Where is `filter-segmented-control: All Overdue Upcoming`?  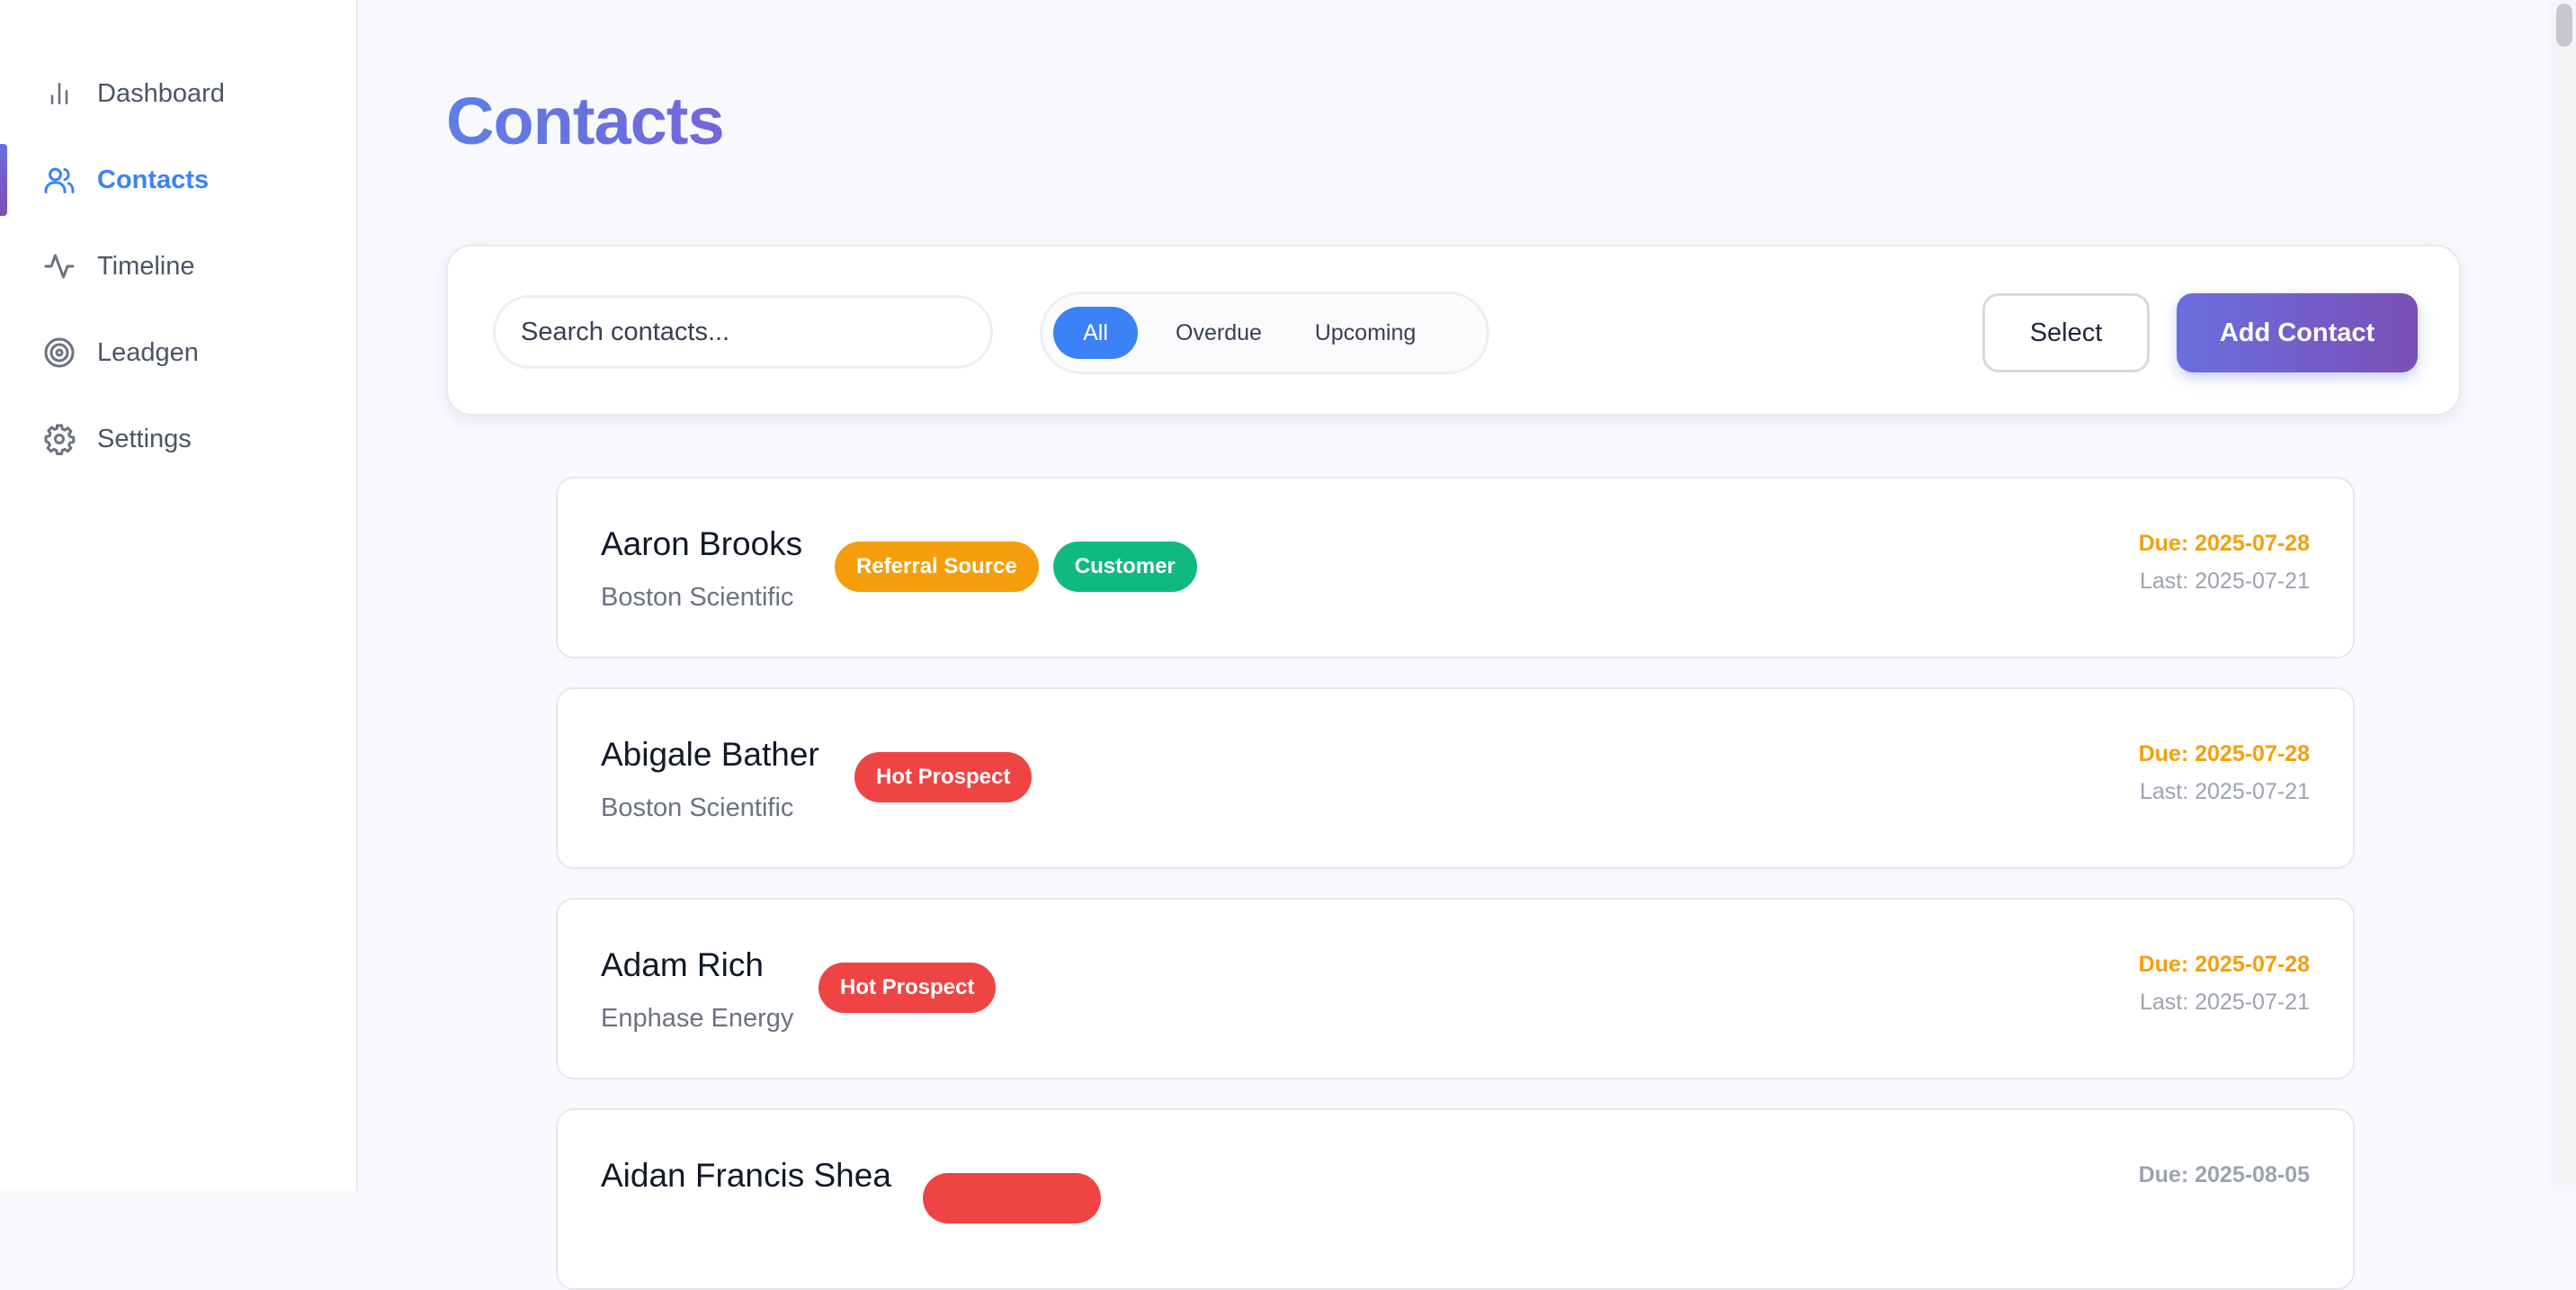 filter-segmented-control: All Overdue Upcoming is located at coordinates (1264, 332).